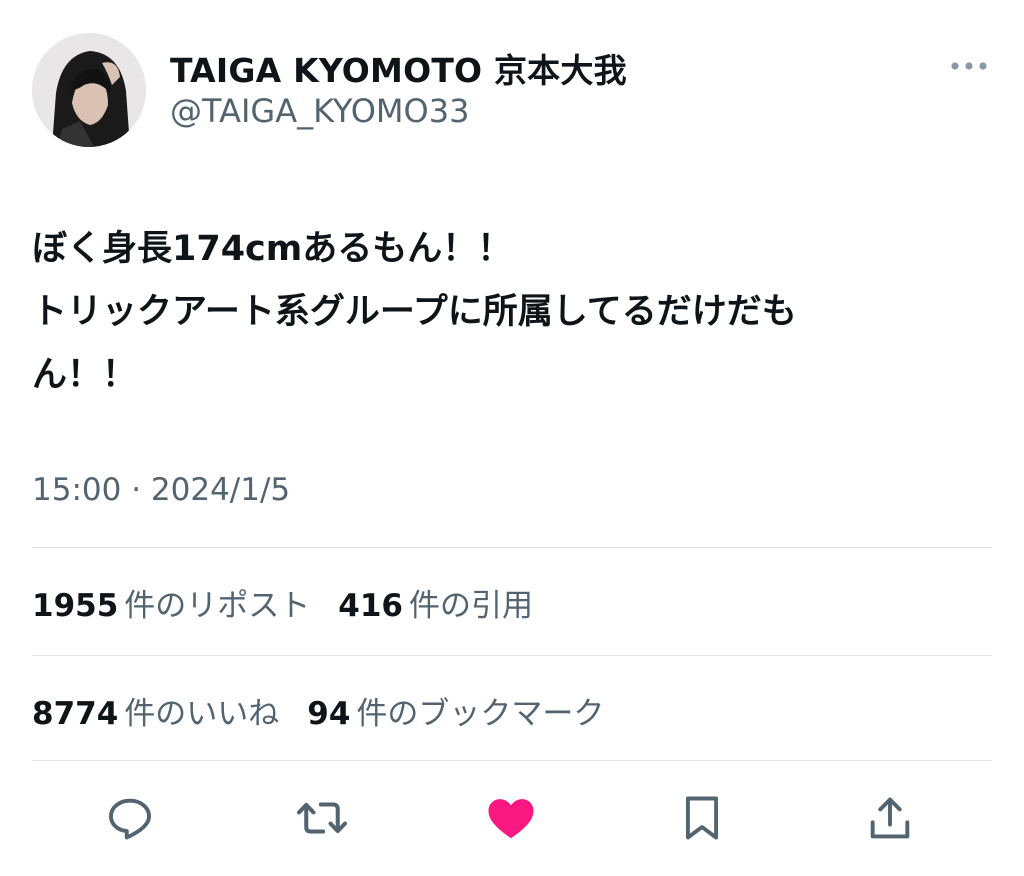 The width and height of the screenshot is (1024, 876). I want to click on like-button, so click(511, 818).